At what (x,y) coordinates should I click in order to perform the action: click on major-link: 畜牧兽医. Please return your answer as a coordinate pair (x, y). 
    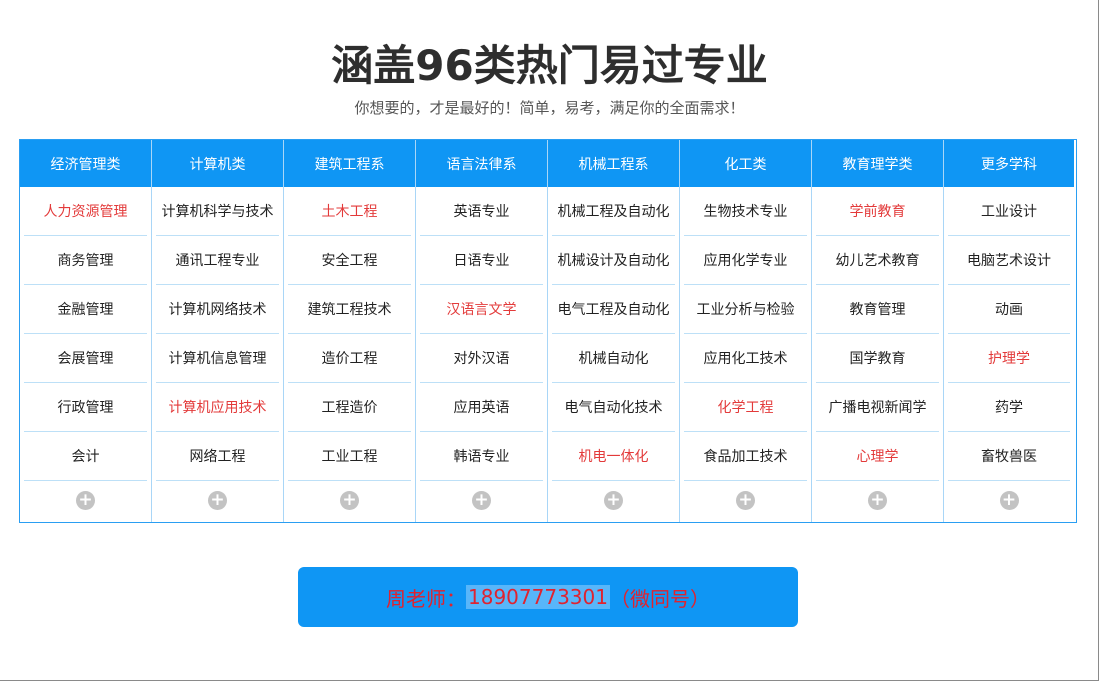
    Looking at the image, I should click on (1009, 456).